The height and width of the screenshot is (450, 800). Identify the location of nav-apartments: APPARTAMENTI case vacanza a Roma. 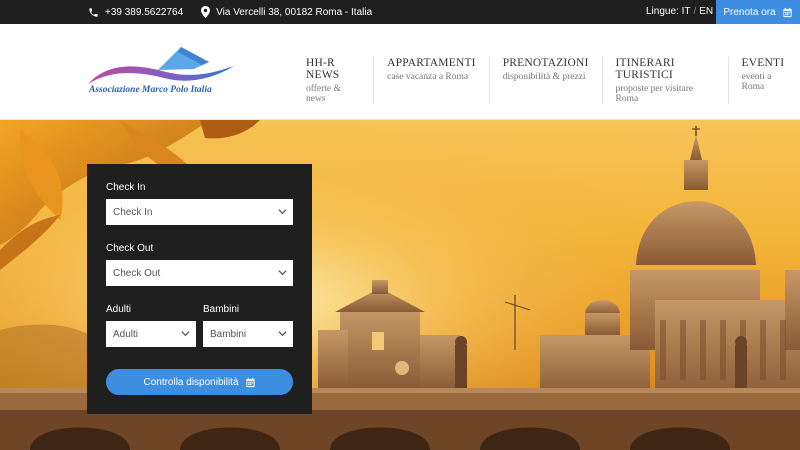
(438, 80).